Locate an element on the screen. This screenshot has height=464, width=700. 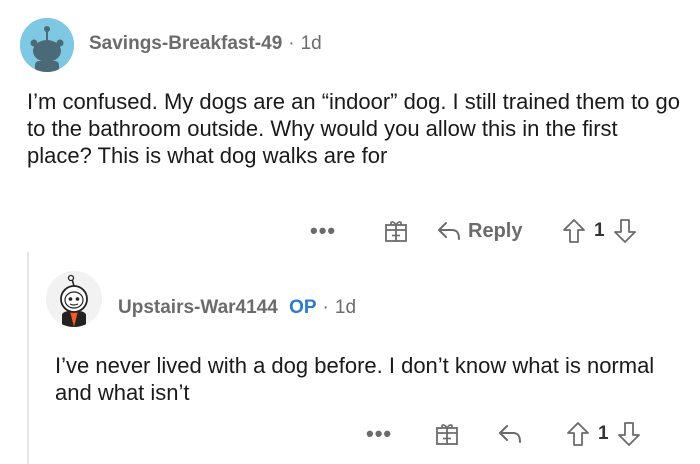
reply-meta: Upstairs-War4144 OP · 1d is located at coordinates (237, 308).